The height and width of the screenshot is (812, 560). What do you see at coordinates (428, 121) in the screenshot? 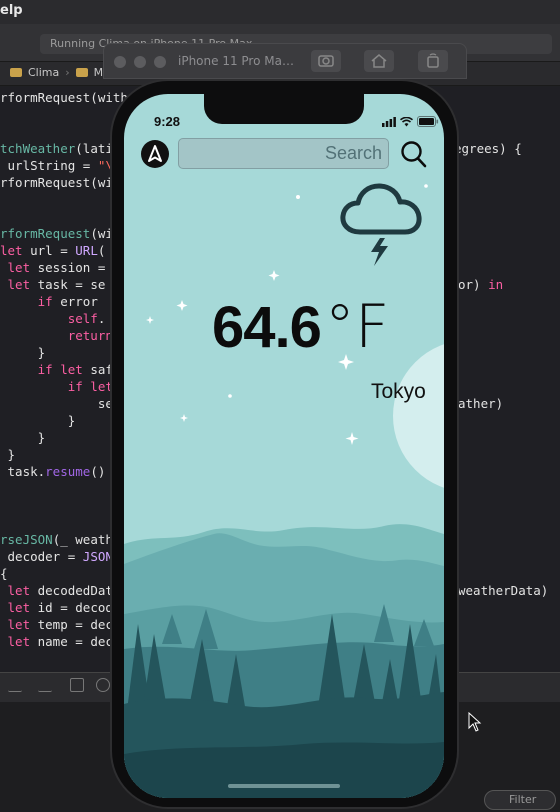
I see `battery-icon` at bounding box center [428, 121].